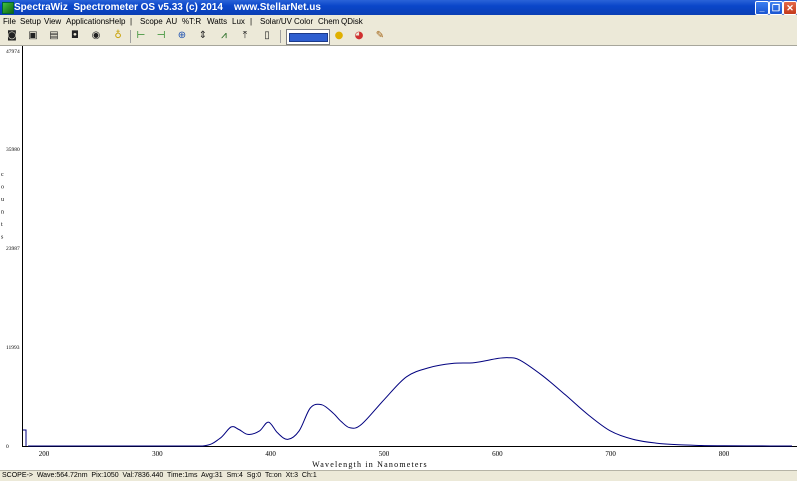 This screenshot has height=481, width=797. What do you see at coordinates (151, 21) in the screenshot?
I see `menu-scope: Scope` at bounding box center [151, 21].